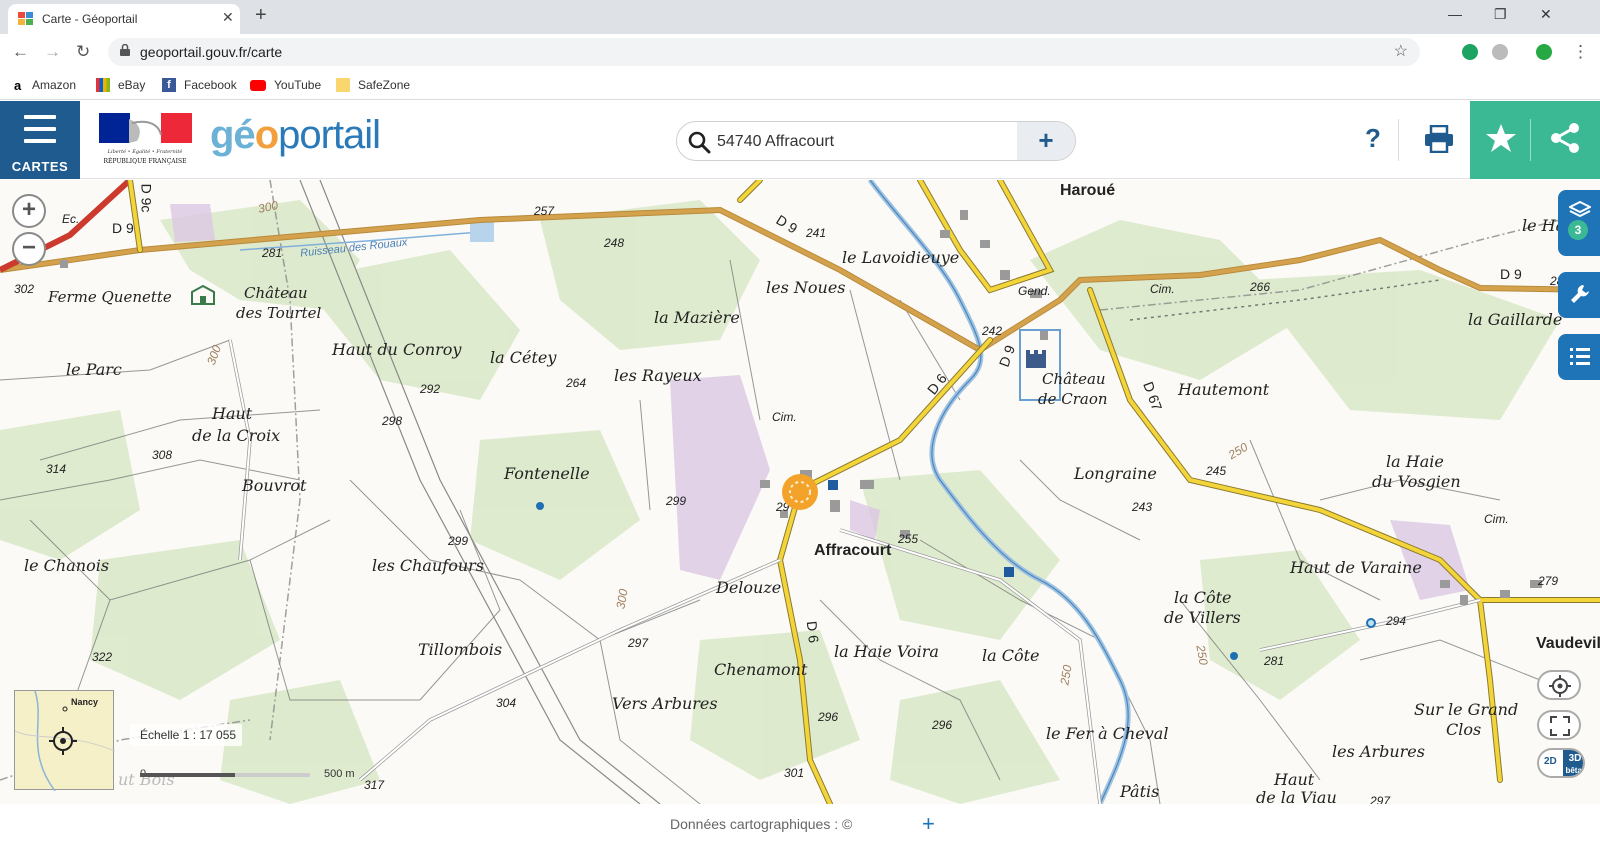 Image resolution: width=1600 pixels, height=860 pixels. Describe the element at coordinates (928, 824) in the screenshot. I see `attribution-expand-button: +` at that location.